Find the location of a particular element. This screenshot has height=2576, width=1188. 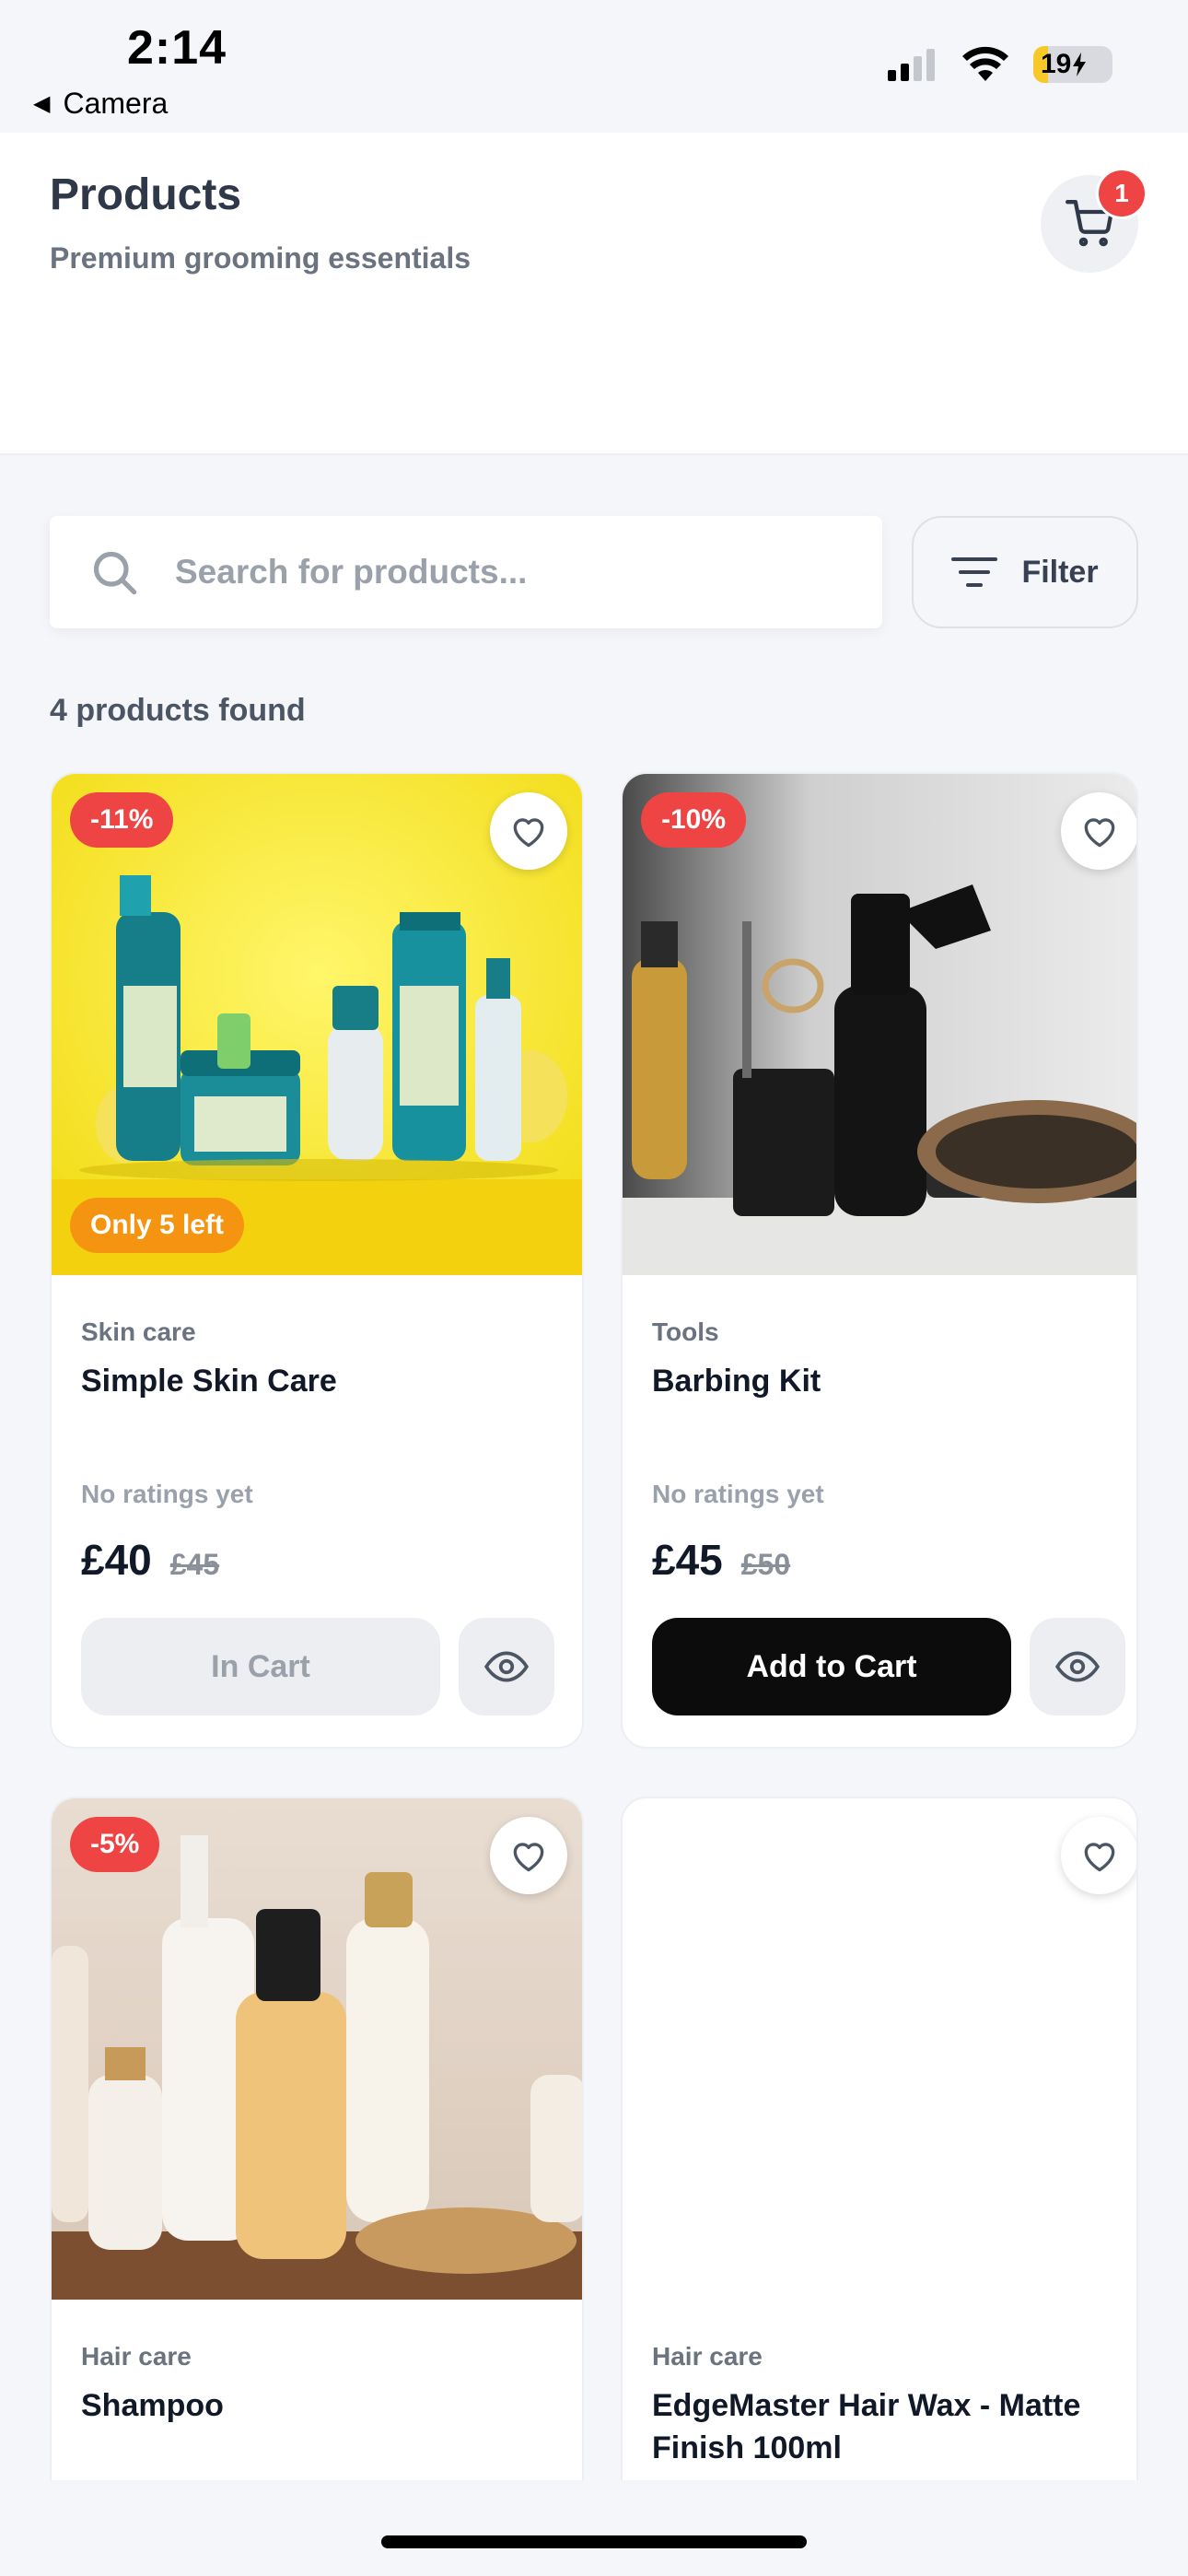

charging-bolt-icon is located at coordinates (1080, 64).